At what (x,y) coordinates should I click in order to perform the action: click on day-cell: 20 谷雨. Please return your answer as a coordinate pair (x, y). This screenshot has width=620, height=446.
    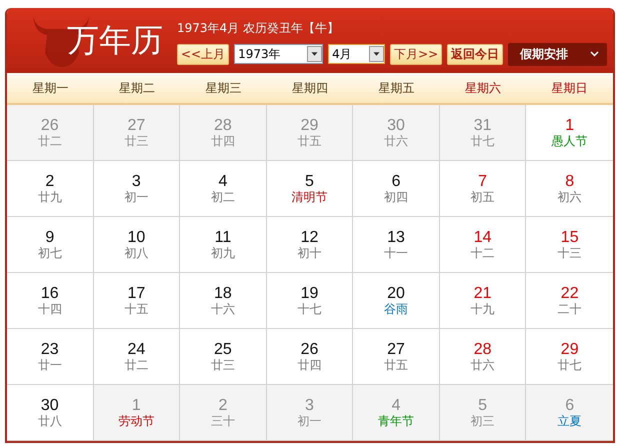
    Looking at the image, I should click on (396, 301).